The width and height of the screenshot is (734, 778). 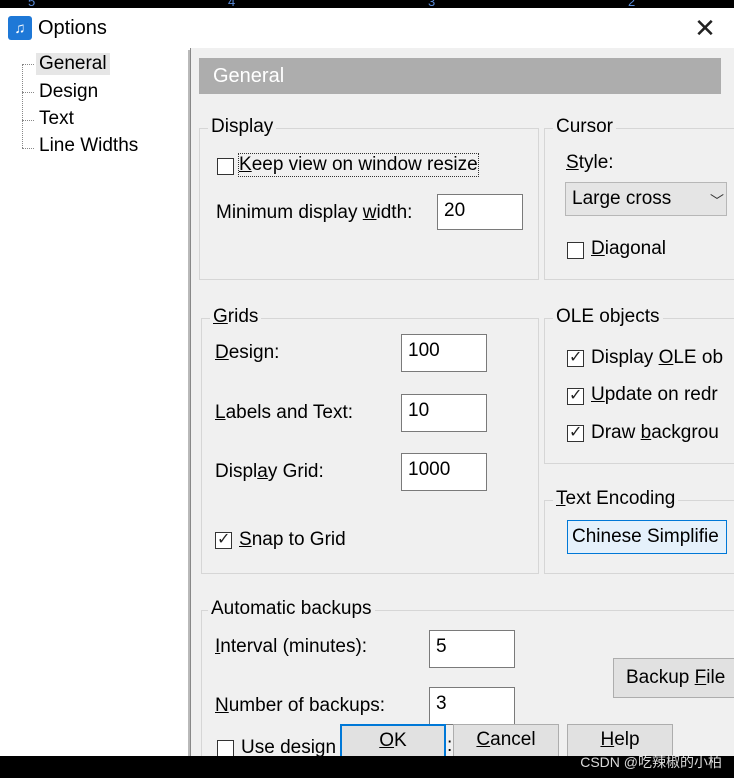 I want to click on grid-labels-field: 10, so click(x=444, y=413).